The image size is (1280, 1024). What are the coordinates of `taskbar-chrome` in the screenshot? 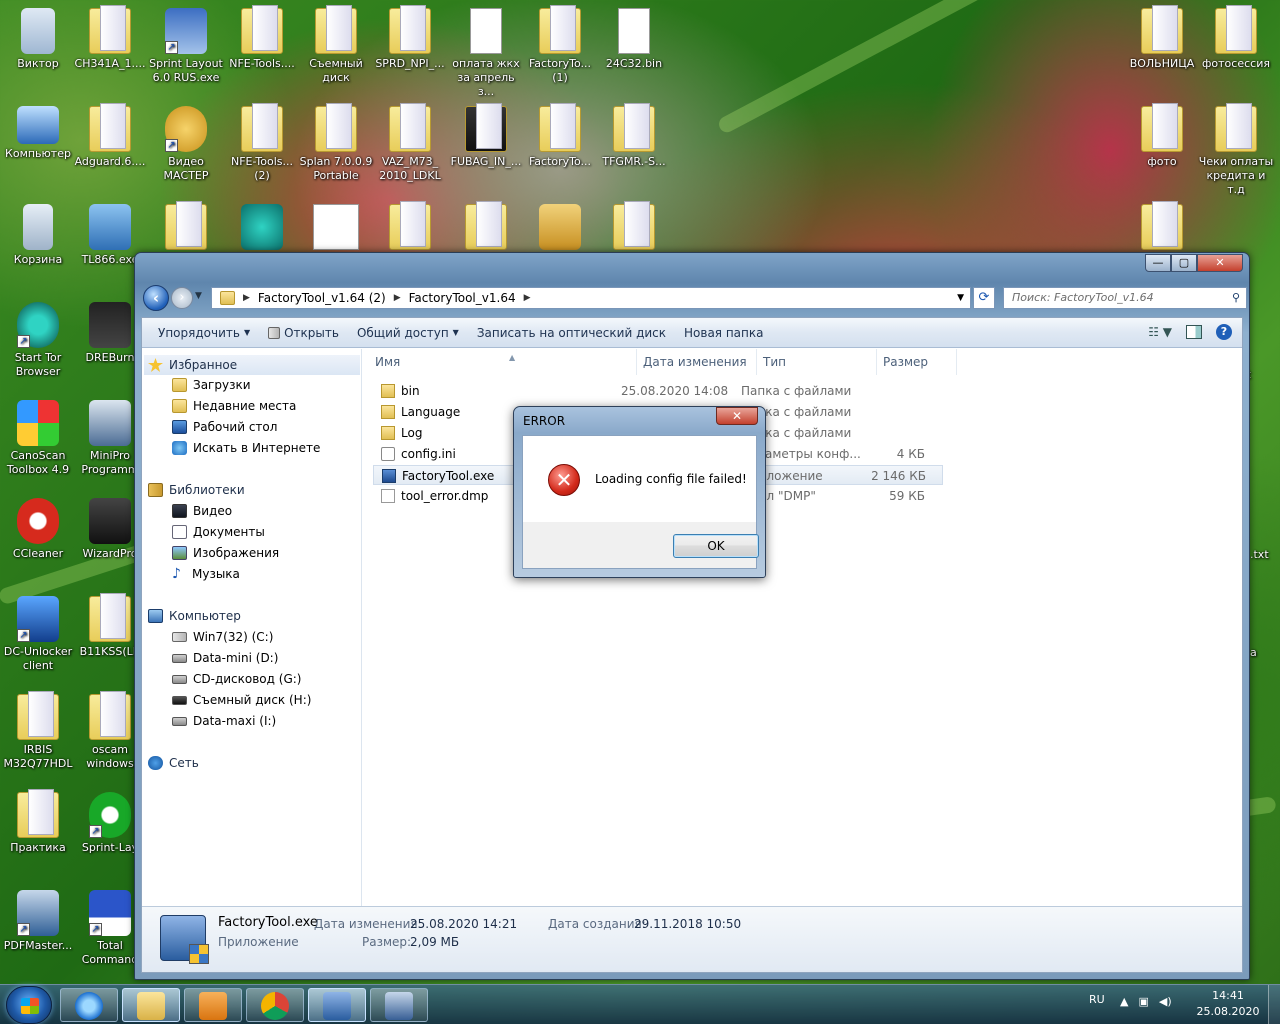 It's located at (275, 1005).